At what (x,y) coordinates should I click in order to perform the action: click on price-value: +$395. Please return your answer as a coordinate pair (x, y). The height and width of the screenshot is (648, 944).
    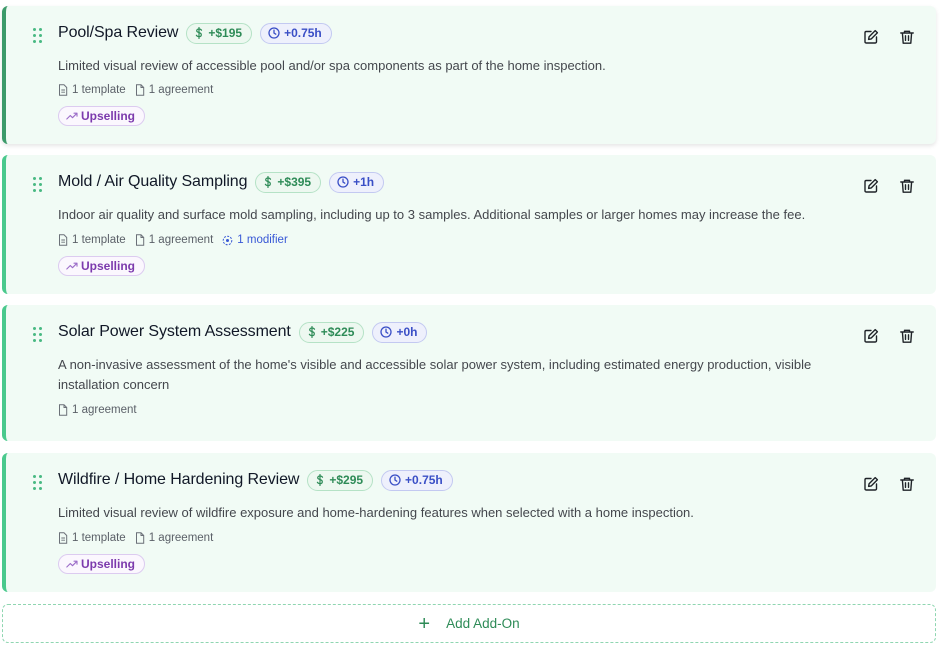
    Looking at the image, I should click on (294, 182).